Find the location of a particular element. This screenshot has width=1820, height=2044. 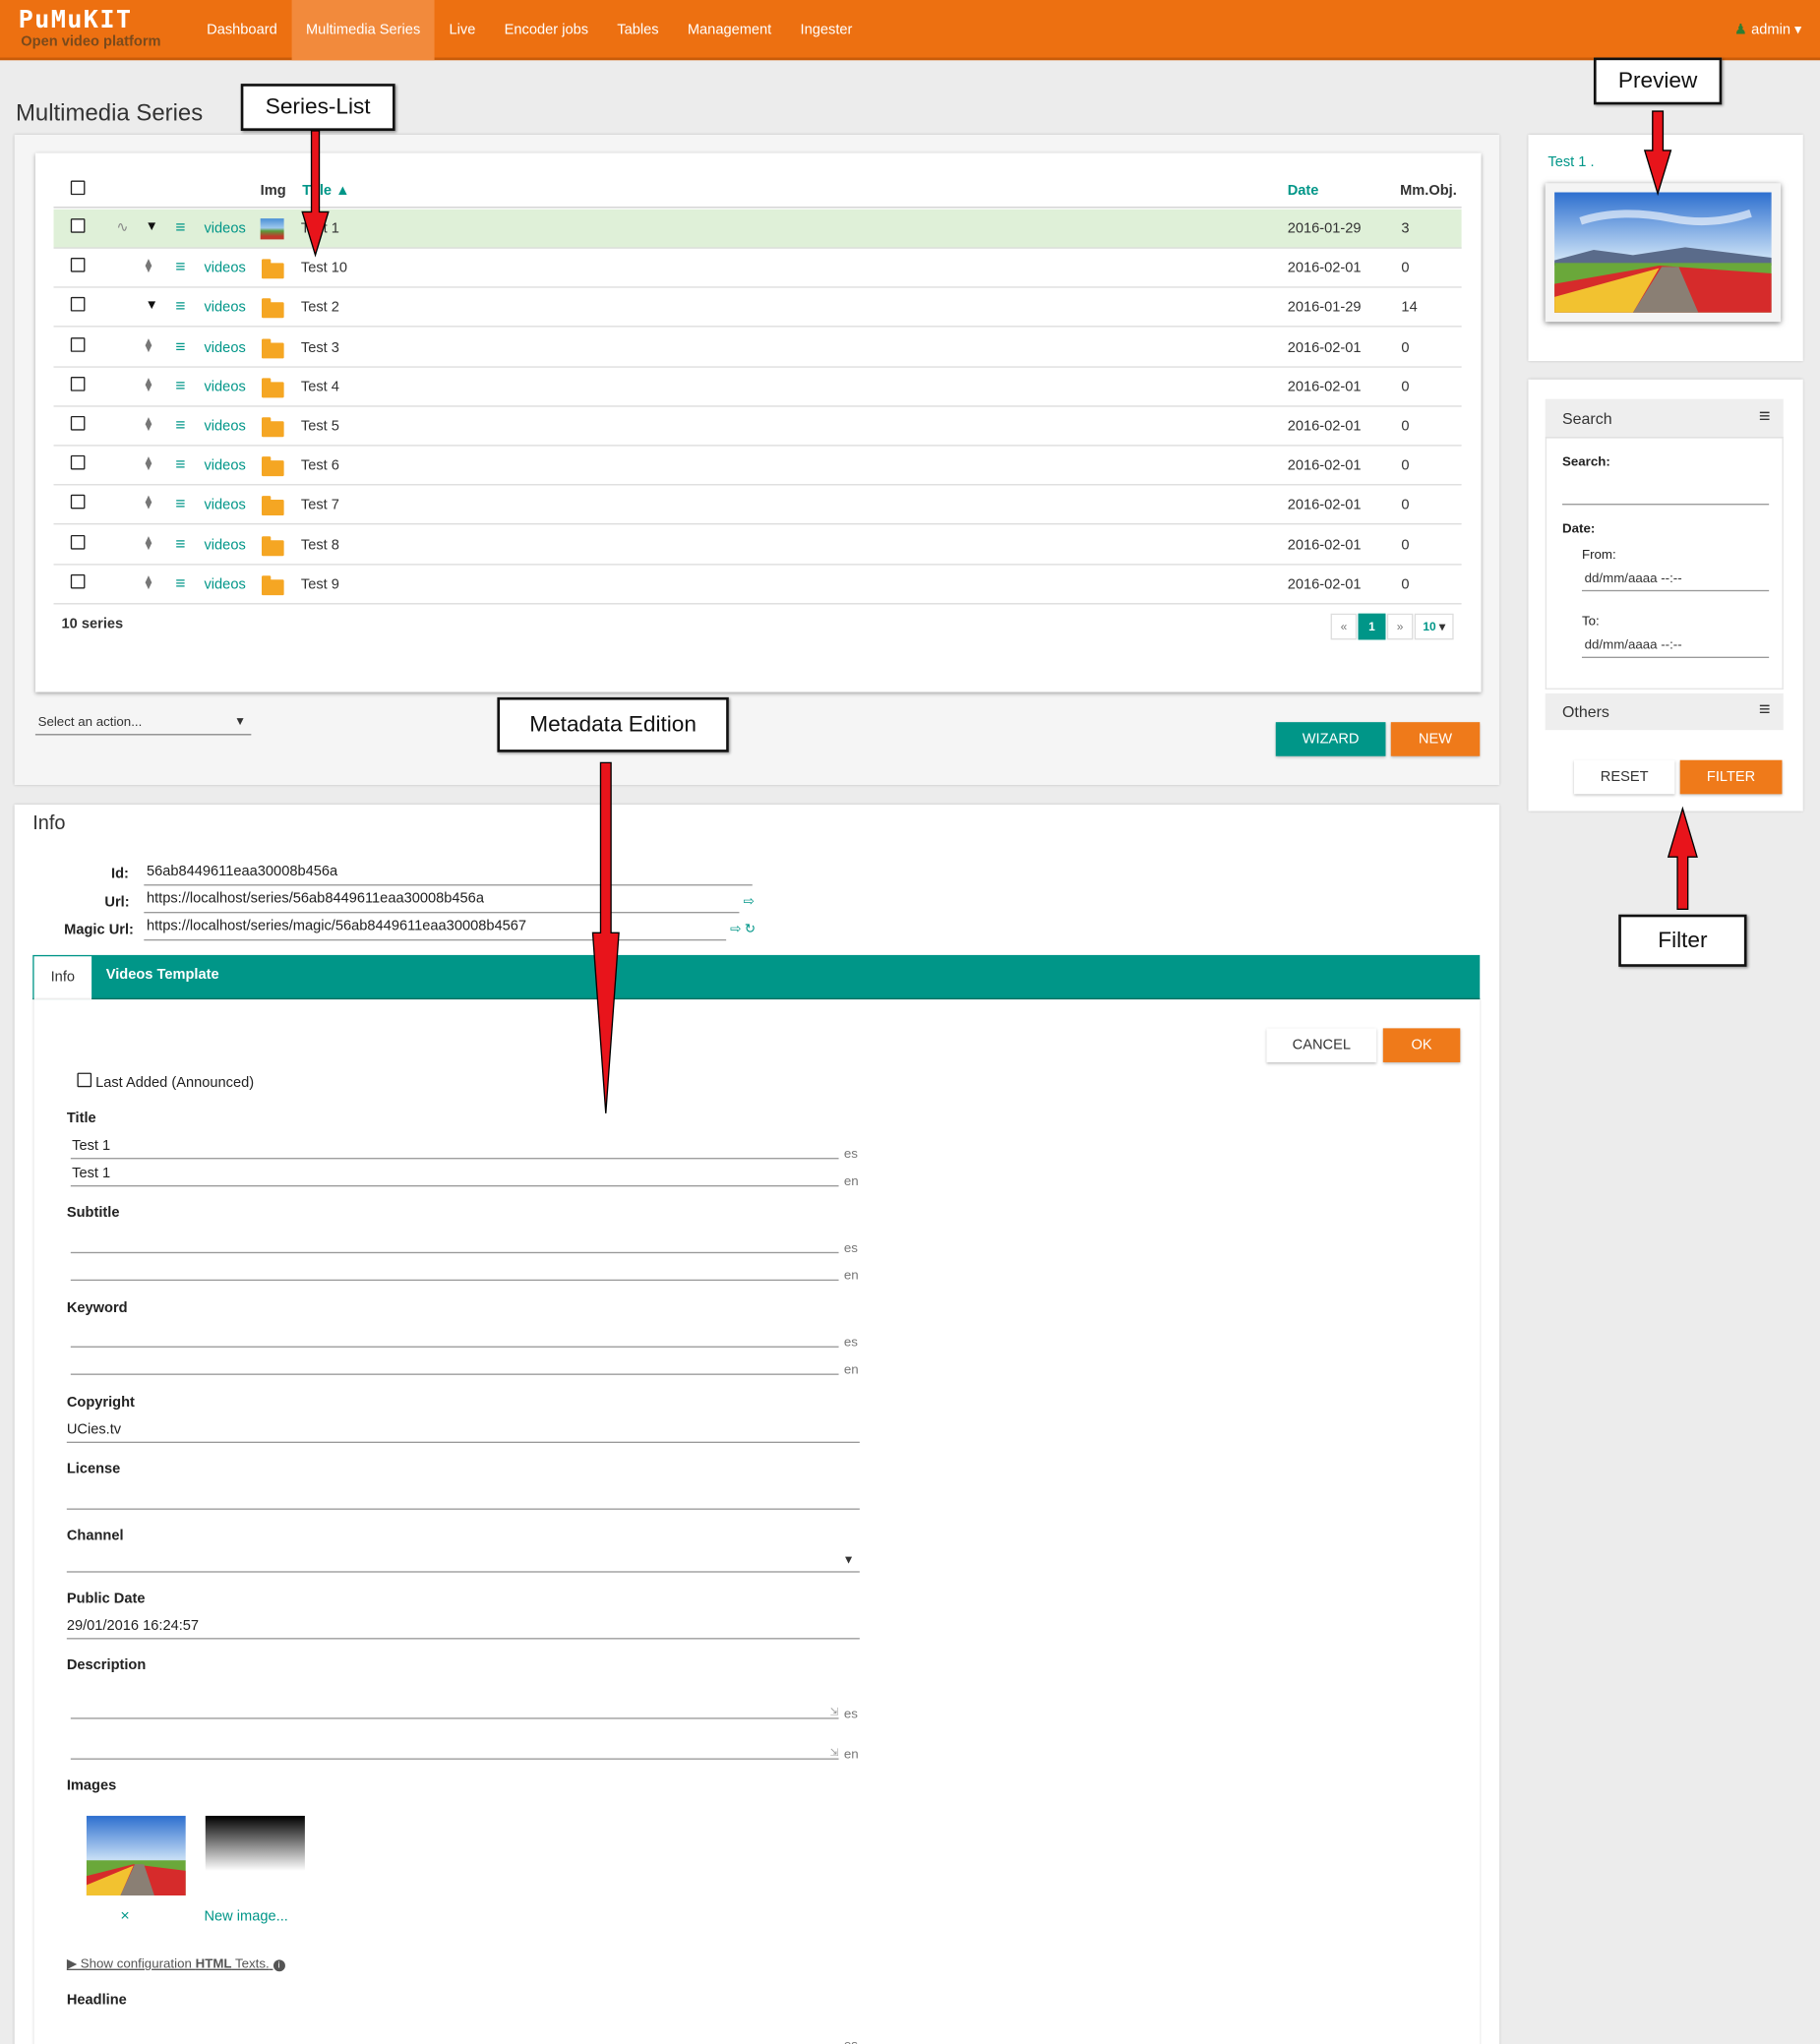

table-row: ⧫ ≡ videos Test 7 2016-02-01 0 is located at coordinates (757, 505).